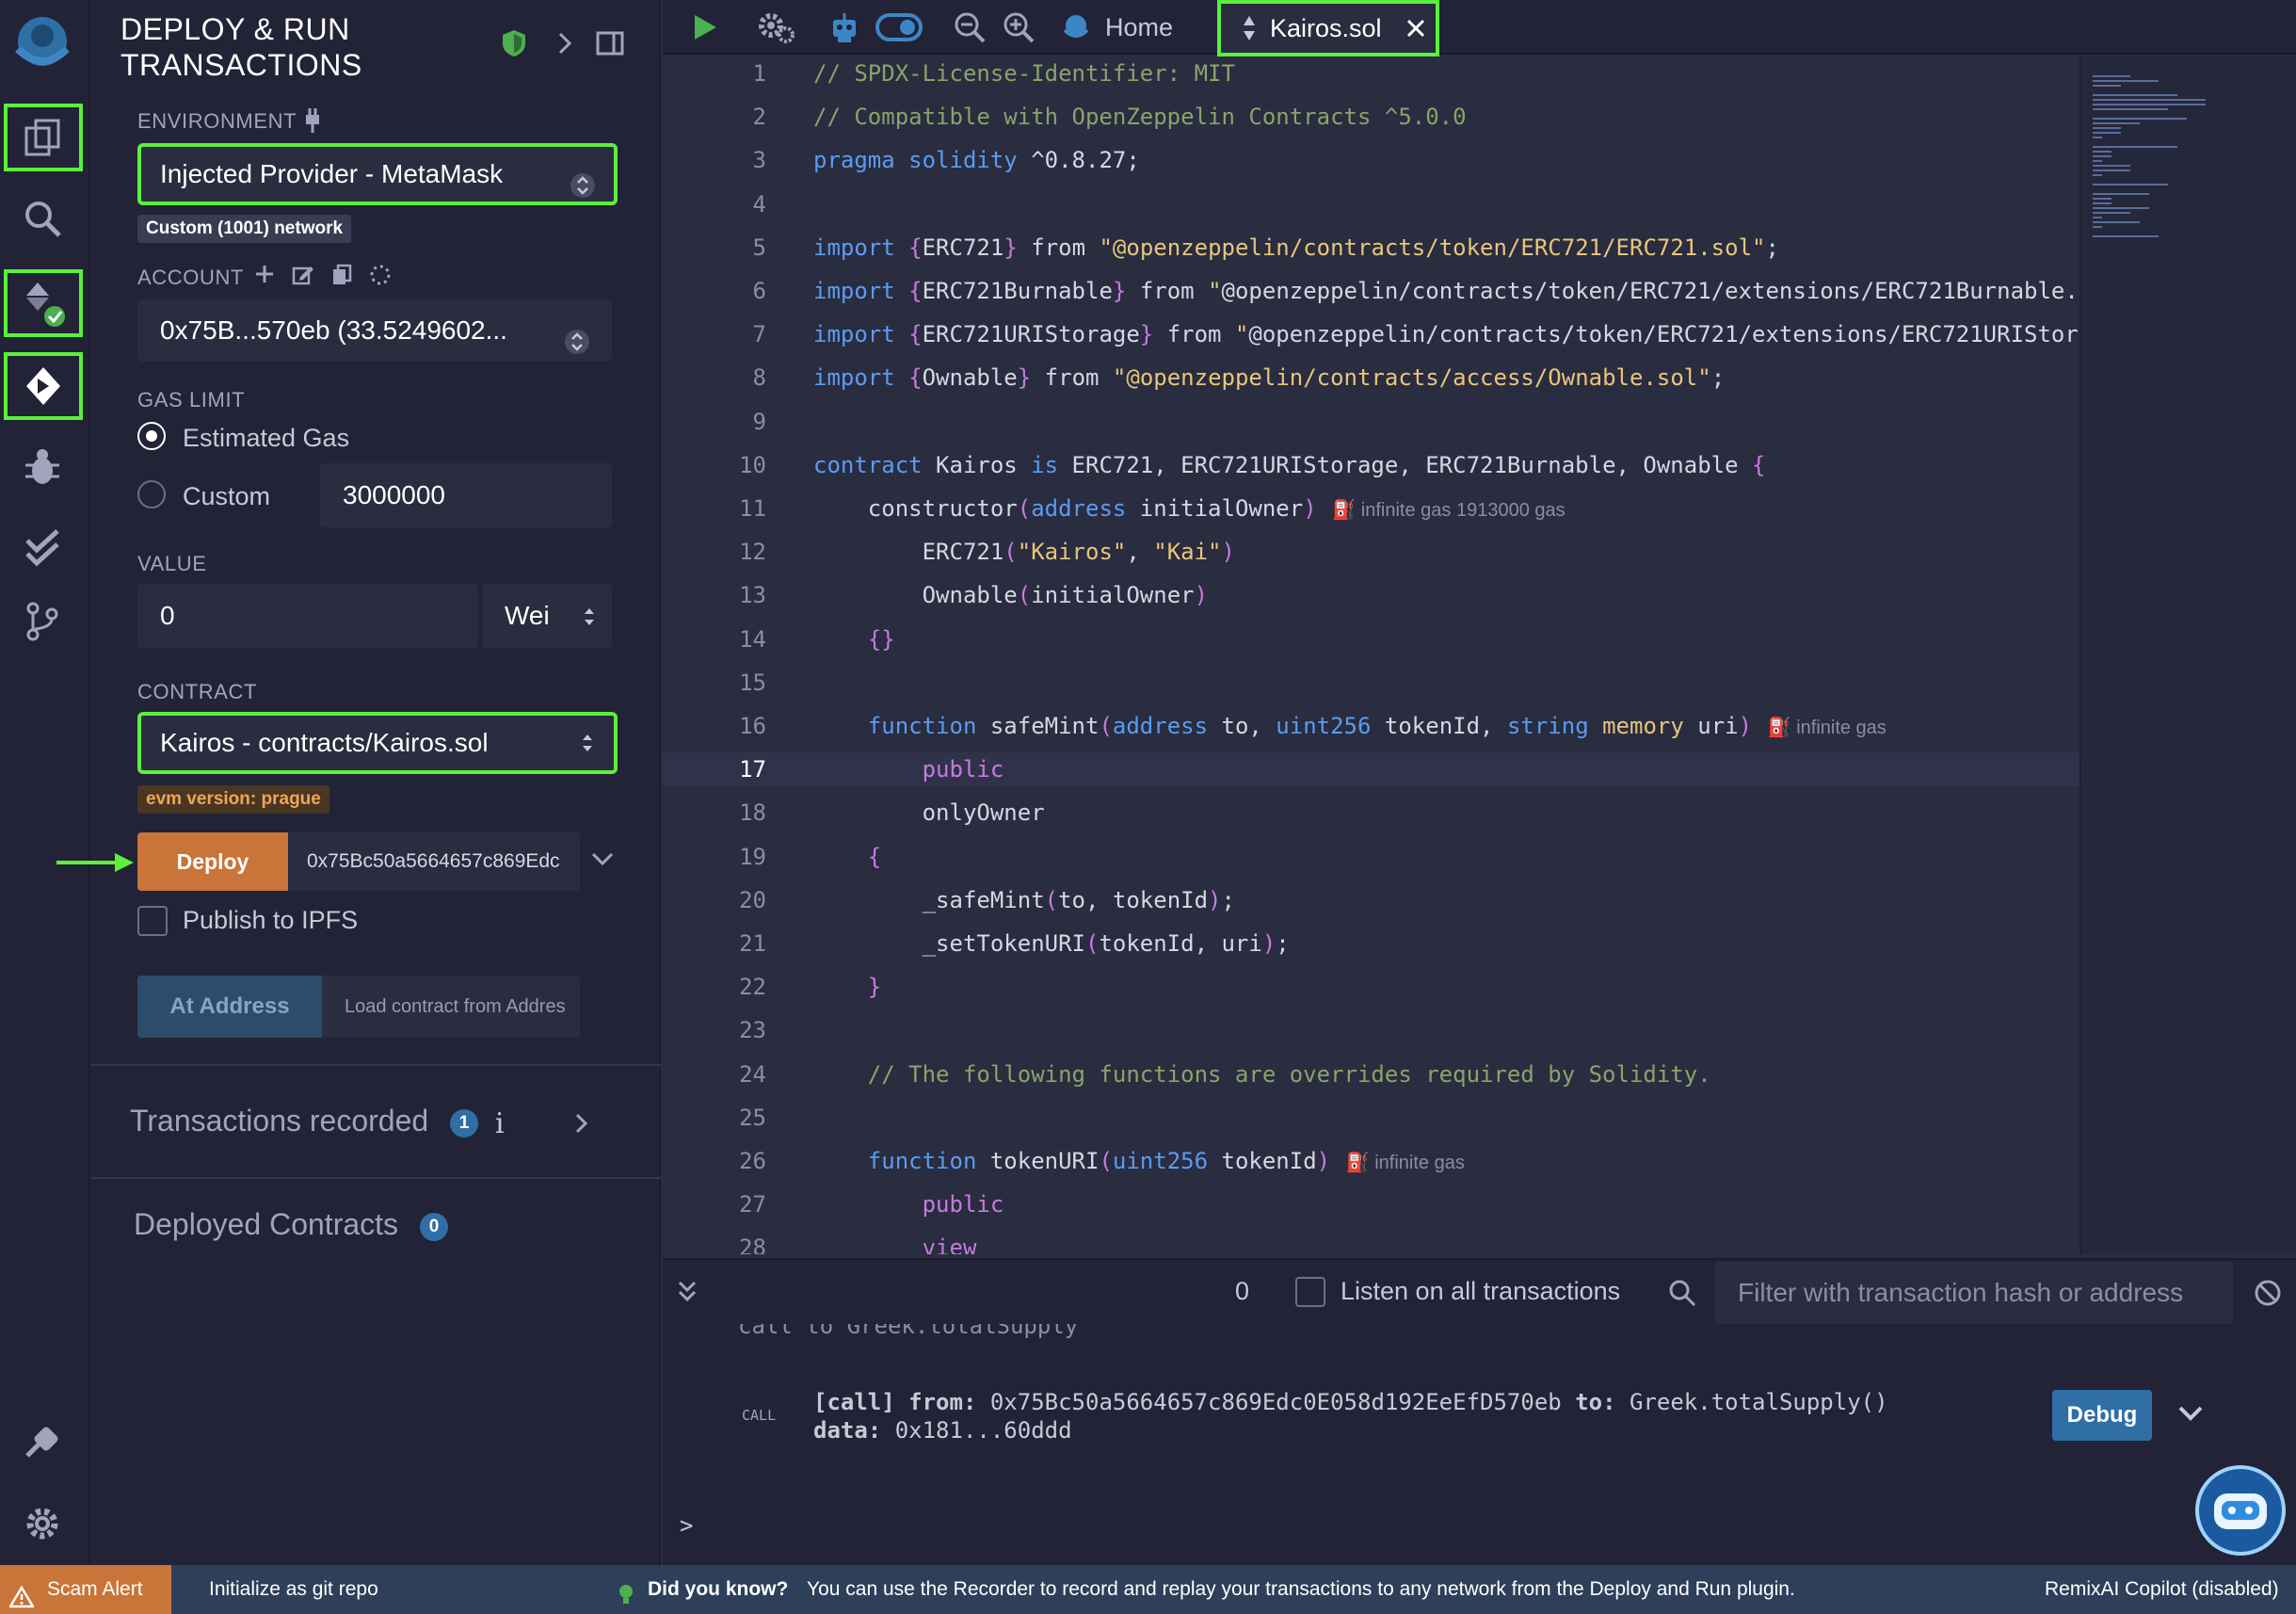 Image resolution: width=2296 pixels, height=1614 pixels. What do you see at coordinates (759, 247) in the screenshot?
I see `line-number: 5` at bounding box center [759, 247].